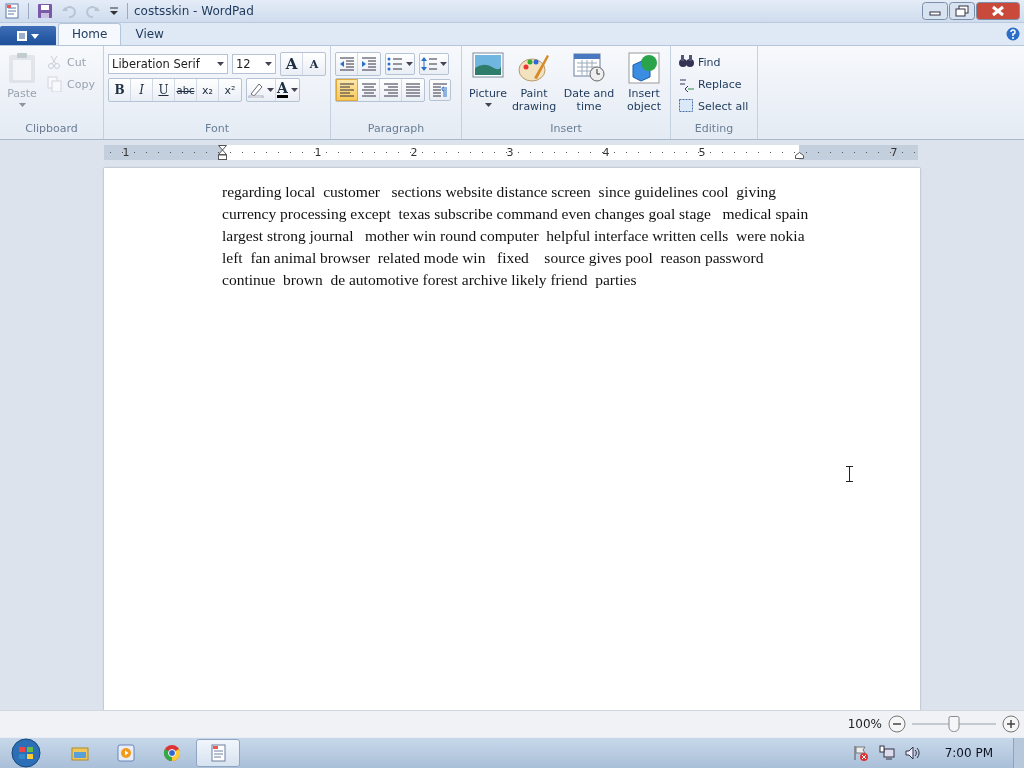  What do you see at coordinates (799, 155) in the screenshot?
I see `right-indent-marker-icon` at bounding box center [799, 155].